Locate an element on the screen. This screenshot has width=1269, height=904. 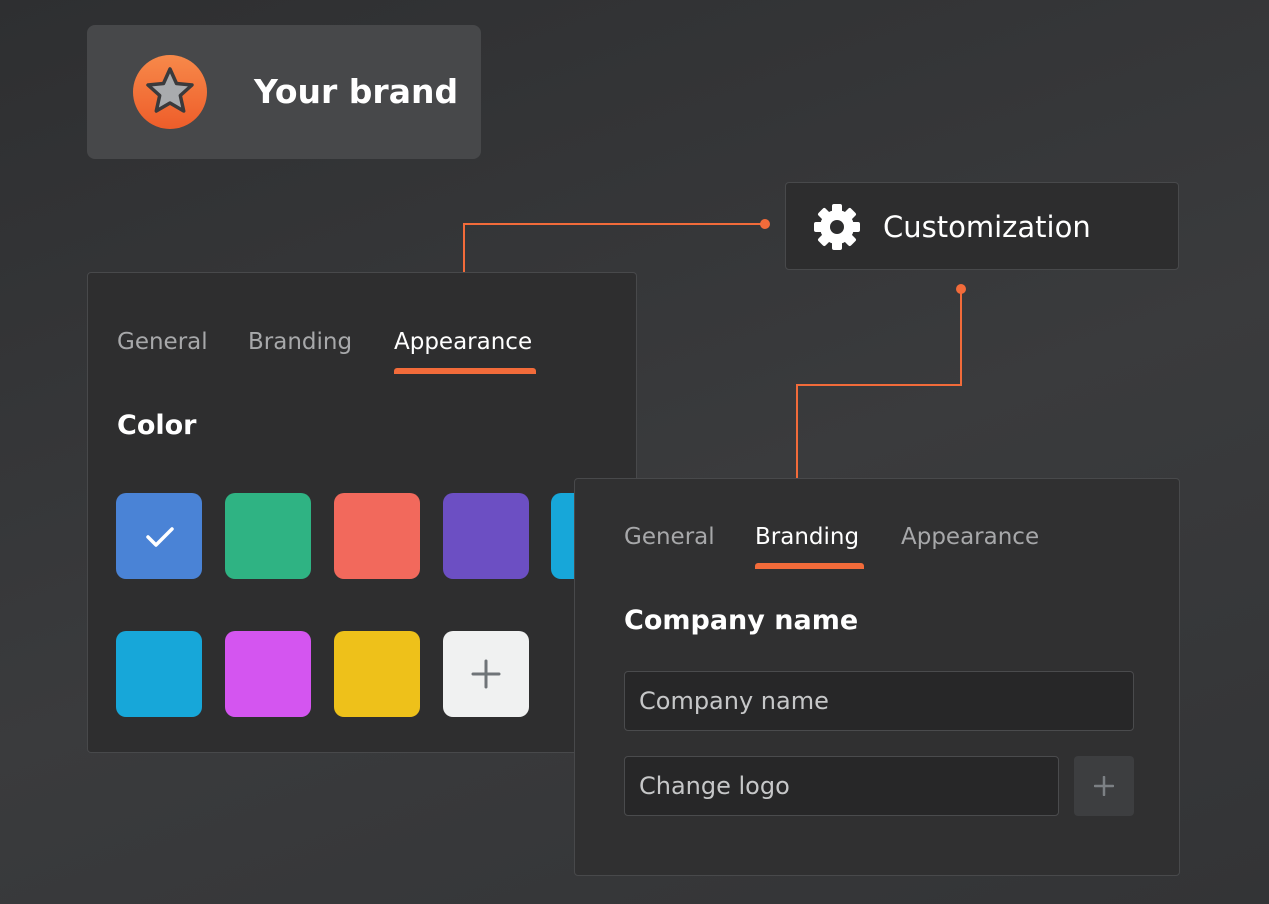
add-logo-button is located at coordinates (1104, 786).